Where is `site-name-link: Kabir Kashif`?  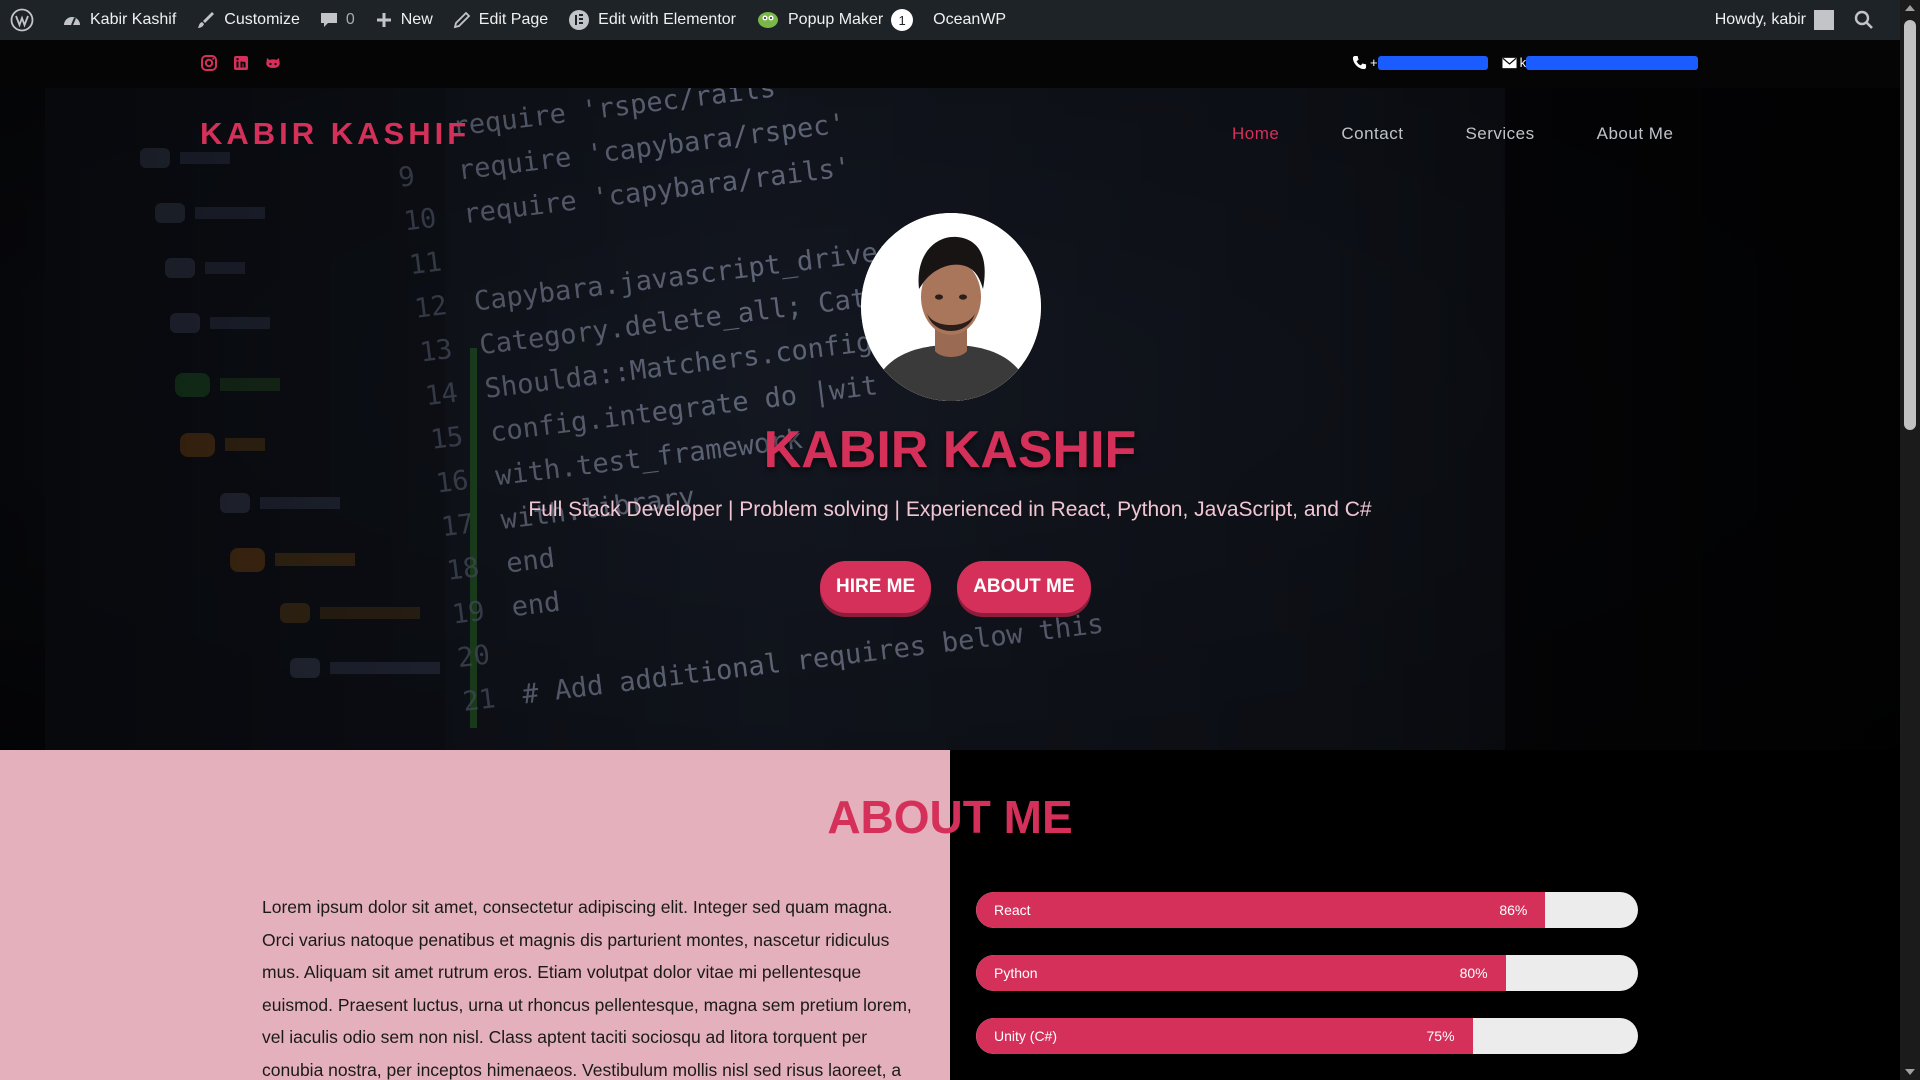 site-name-link: Kabir Kashif is located at coordinates (119, 20).